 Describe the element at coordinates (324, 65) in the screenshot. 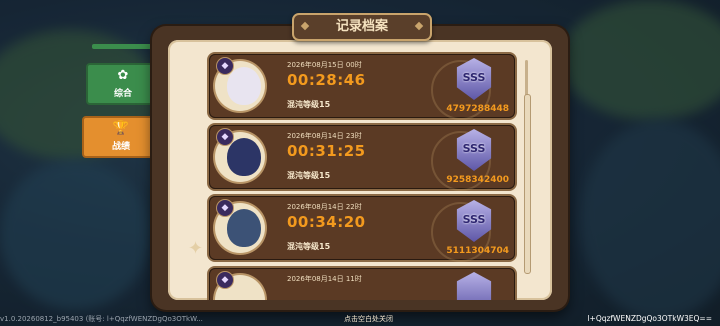

I see `record-date: 2026年08月15日 00时` at that location.